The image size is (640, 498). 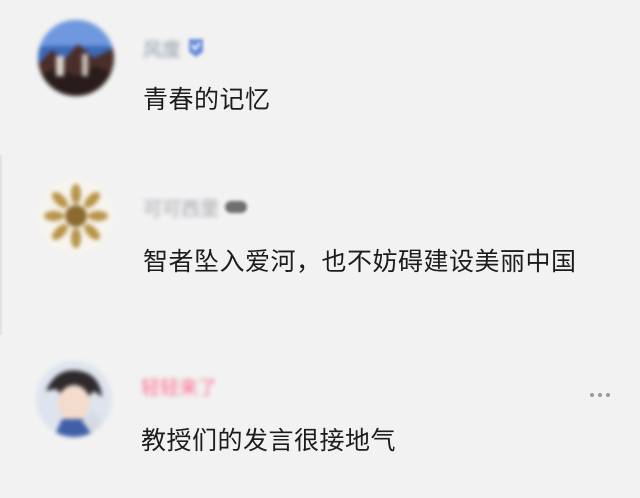 I want to click on comment-text: 智者坠入爱河，也不妨碍建设美丽中国, so click(x=360, y=261).